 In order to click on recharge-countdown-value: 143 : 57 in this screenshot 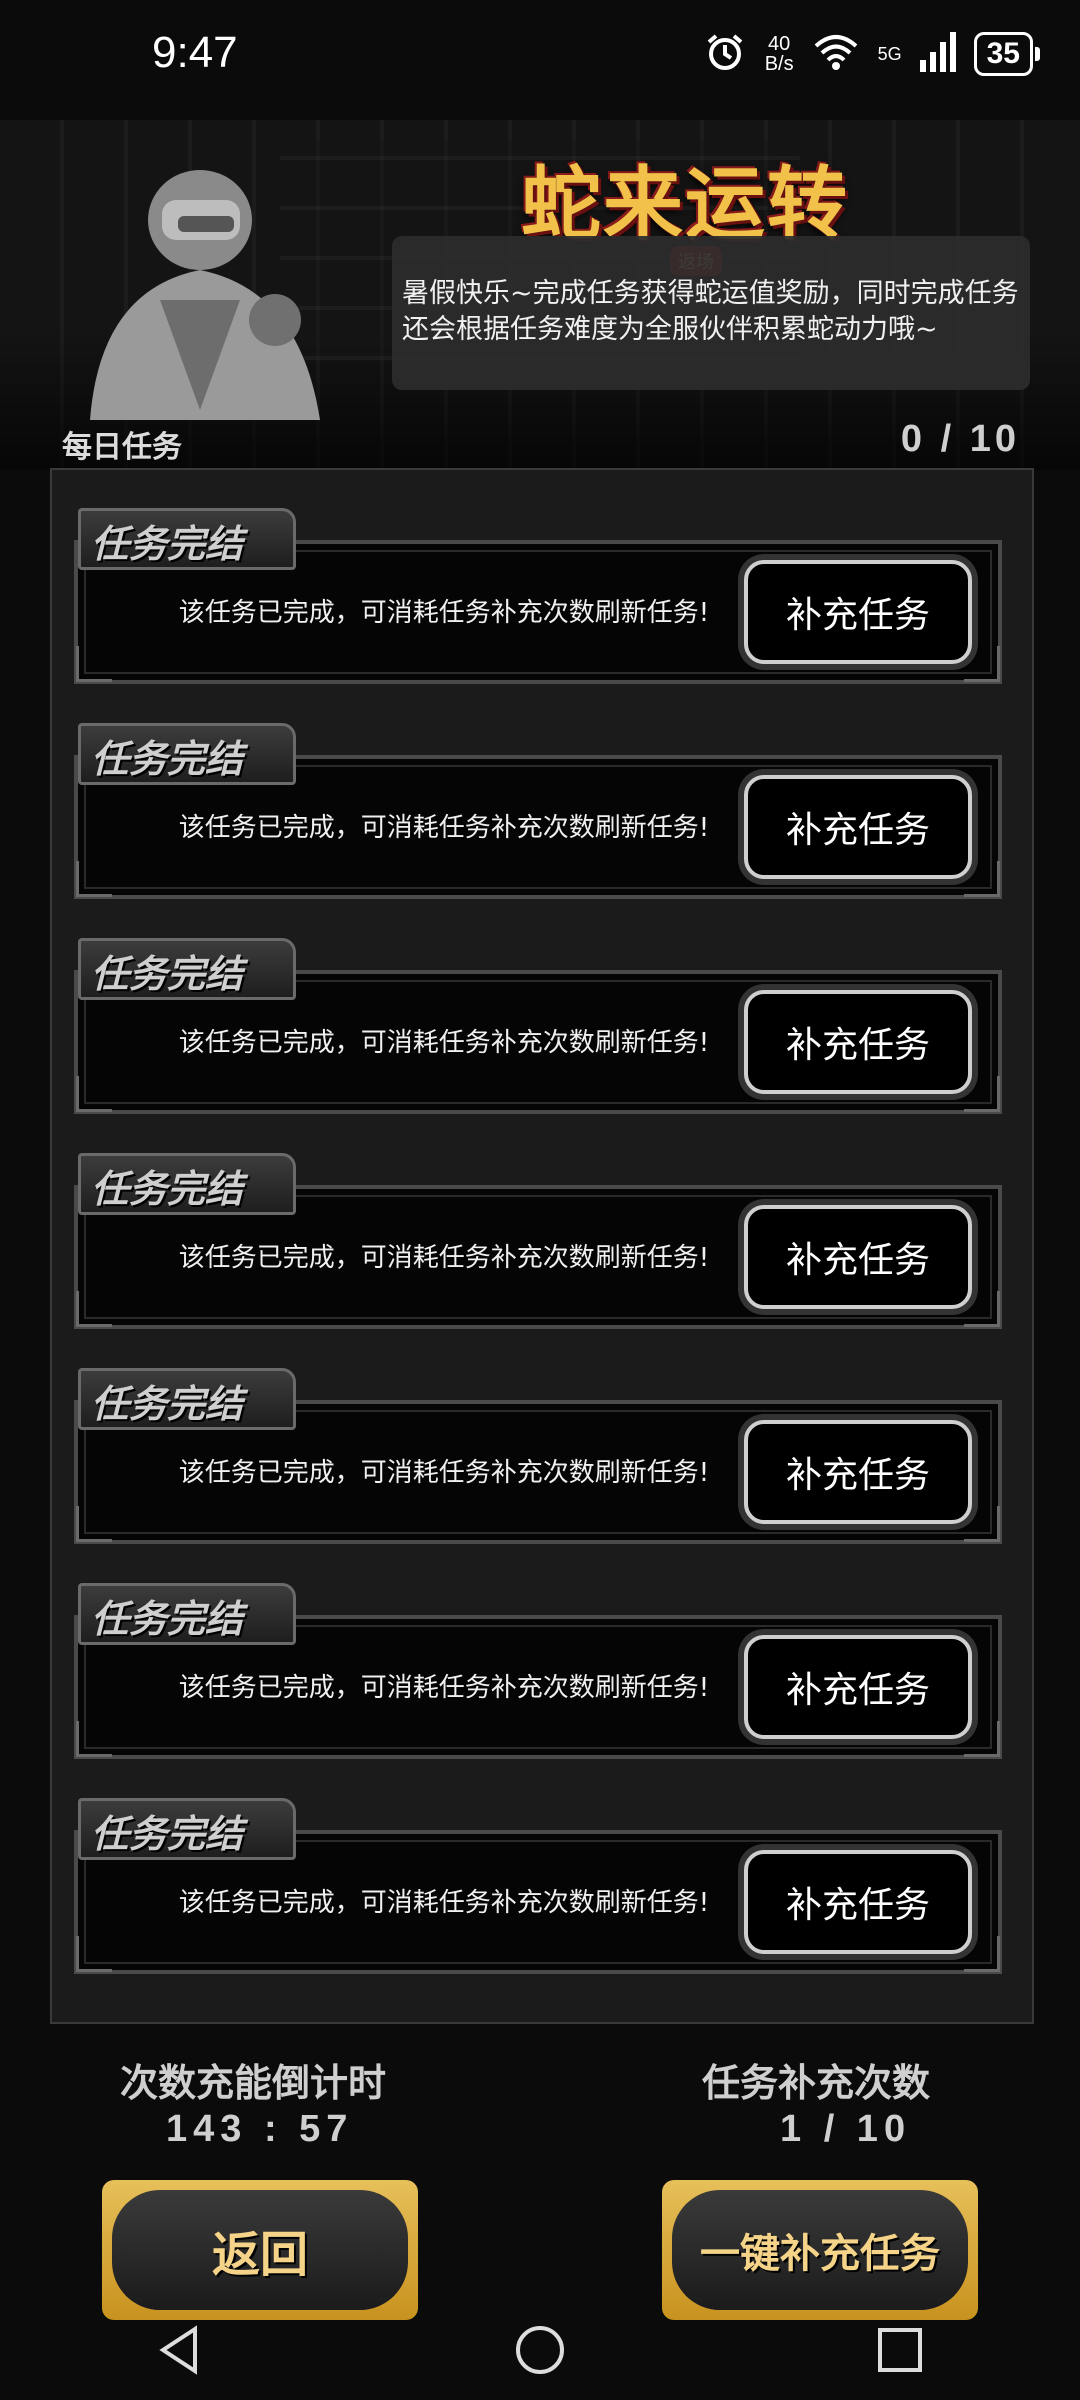, I will do `click(260, 2129)`.